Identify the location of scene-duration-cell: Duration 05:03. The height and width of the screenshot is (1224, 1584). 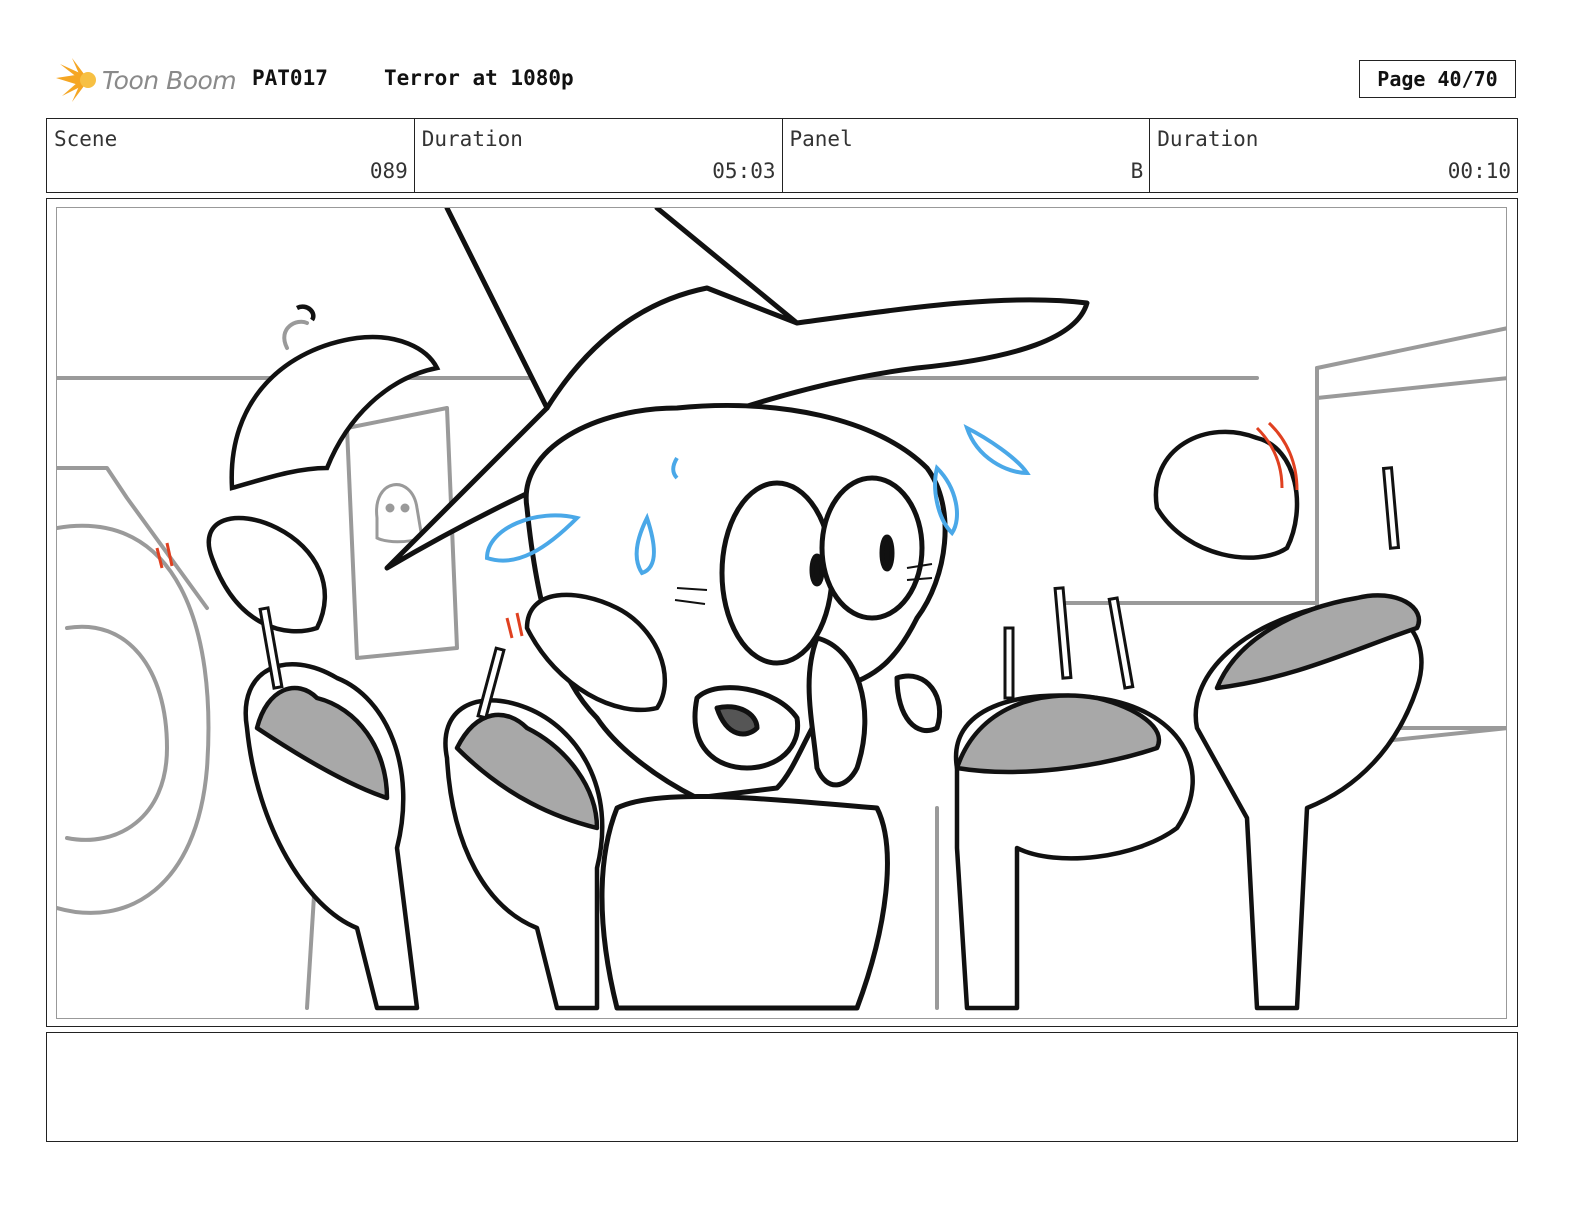
(599, 155).